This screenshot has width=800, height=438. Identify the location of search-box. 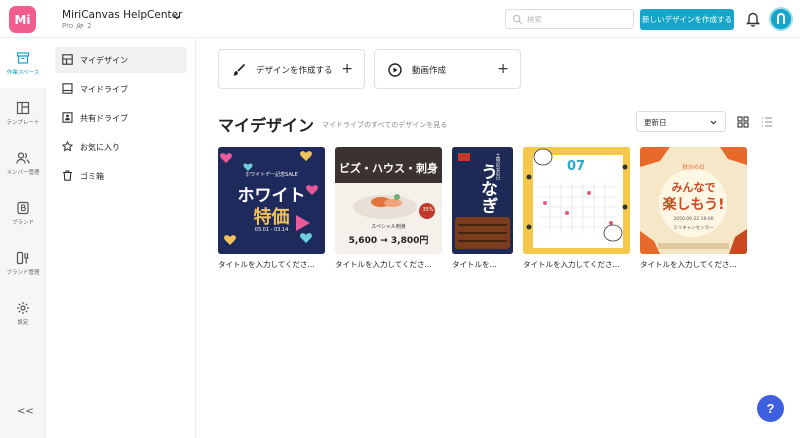
(569, 19).